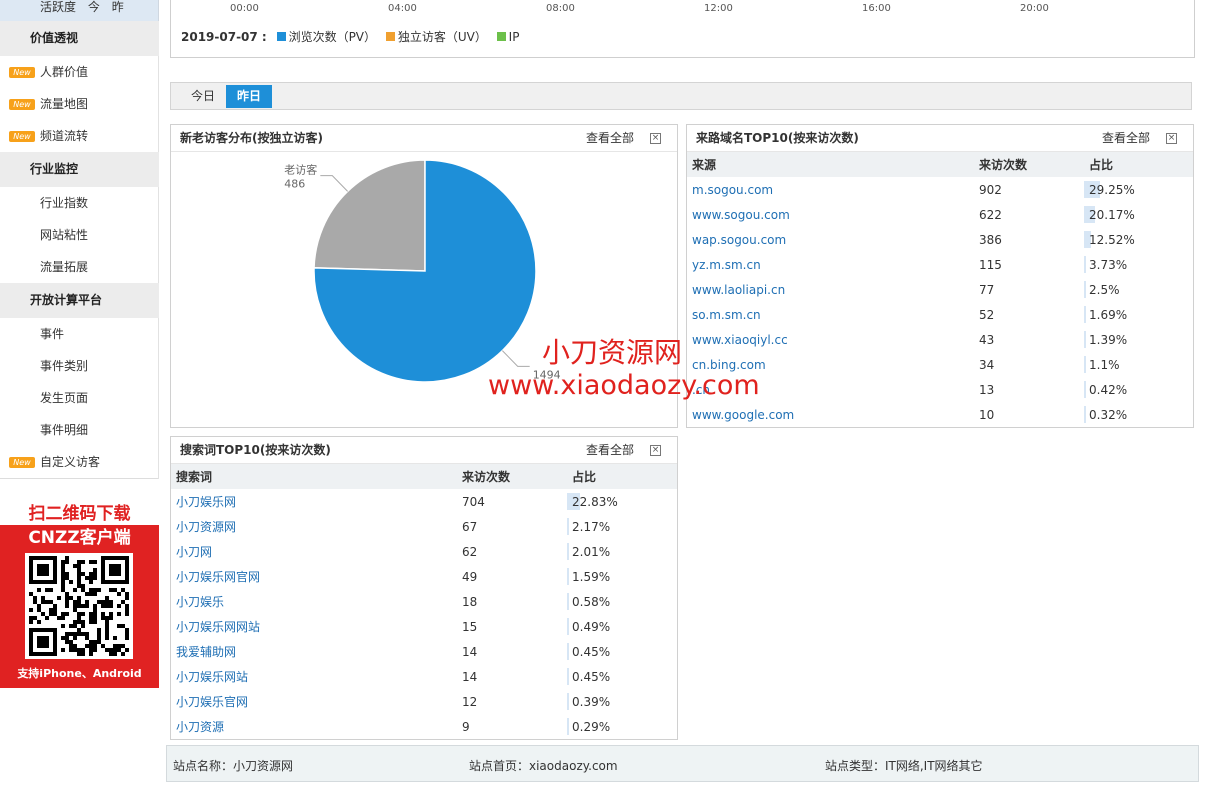 This screenshot has width=1231, height=785. What do you see at coordinates (206, 527) in the screenshot?
I see `row-link: 小刀资源网` at bounding box center [206, 527].